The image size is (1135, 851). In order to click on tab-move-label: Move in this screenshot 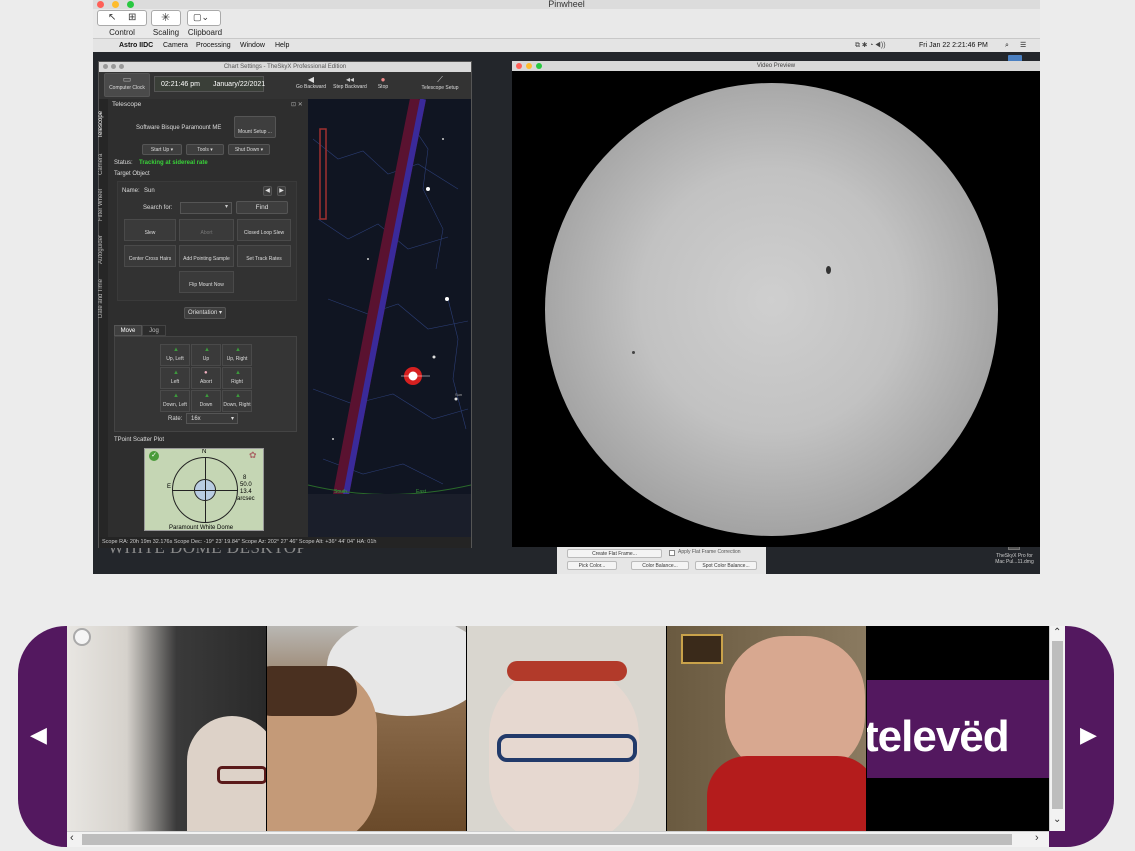, I will do `click(128, 331)`.